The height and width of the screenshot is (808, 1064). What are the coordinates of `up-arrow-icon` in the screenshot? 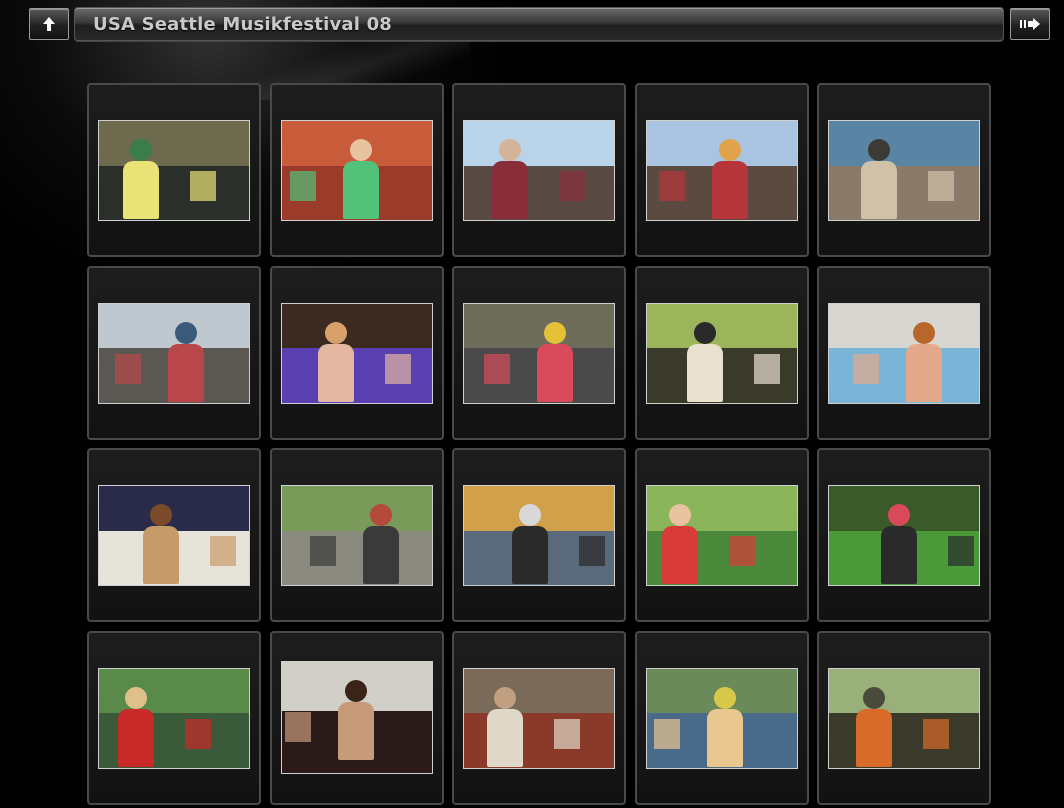 It's located at (49, 24).